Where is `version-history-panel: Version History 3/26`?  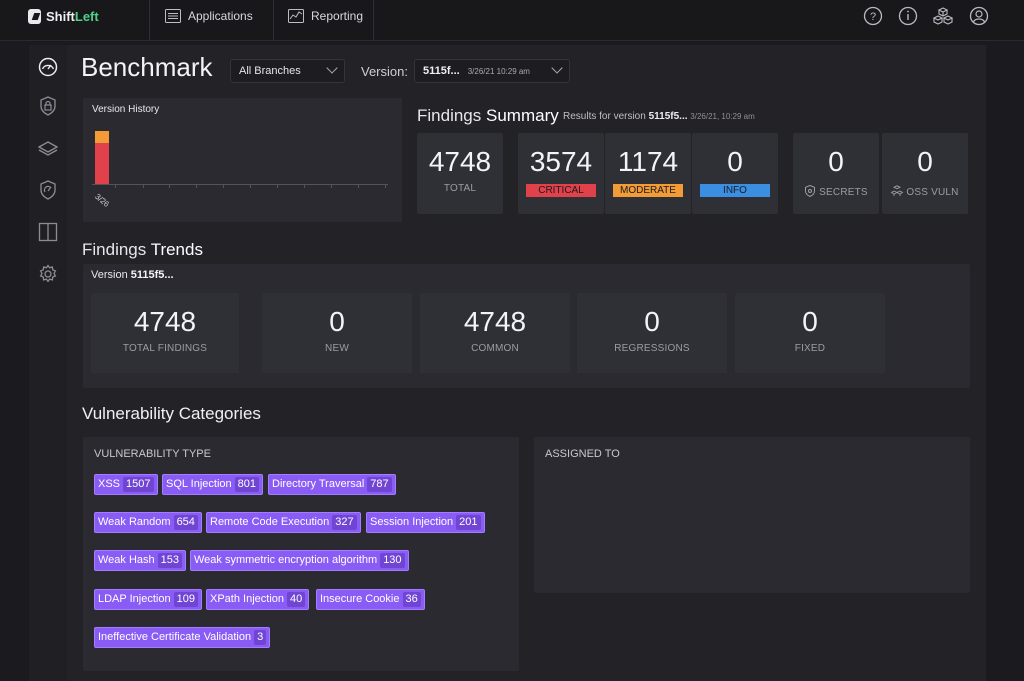 version-history-panel: Version History 3/26 is located at coordinates (242, 160).